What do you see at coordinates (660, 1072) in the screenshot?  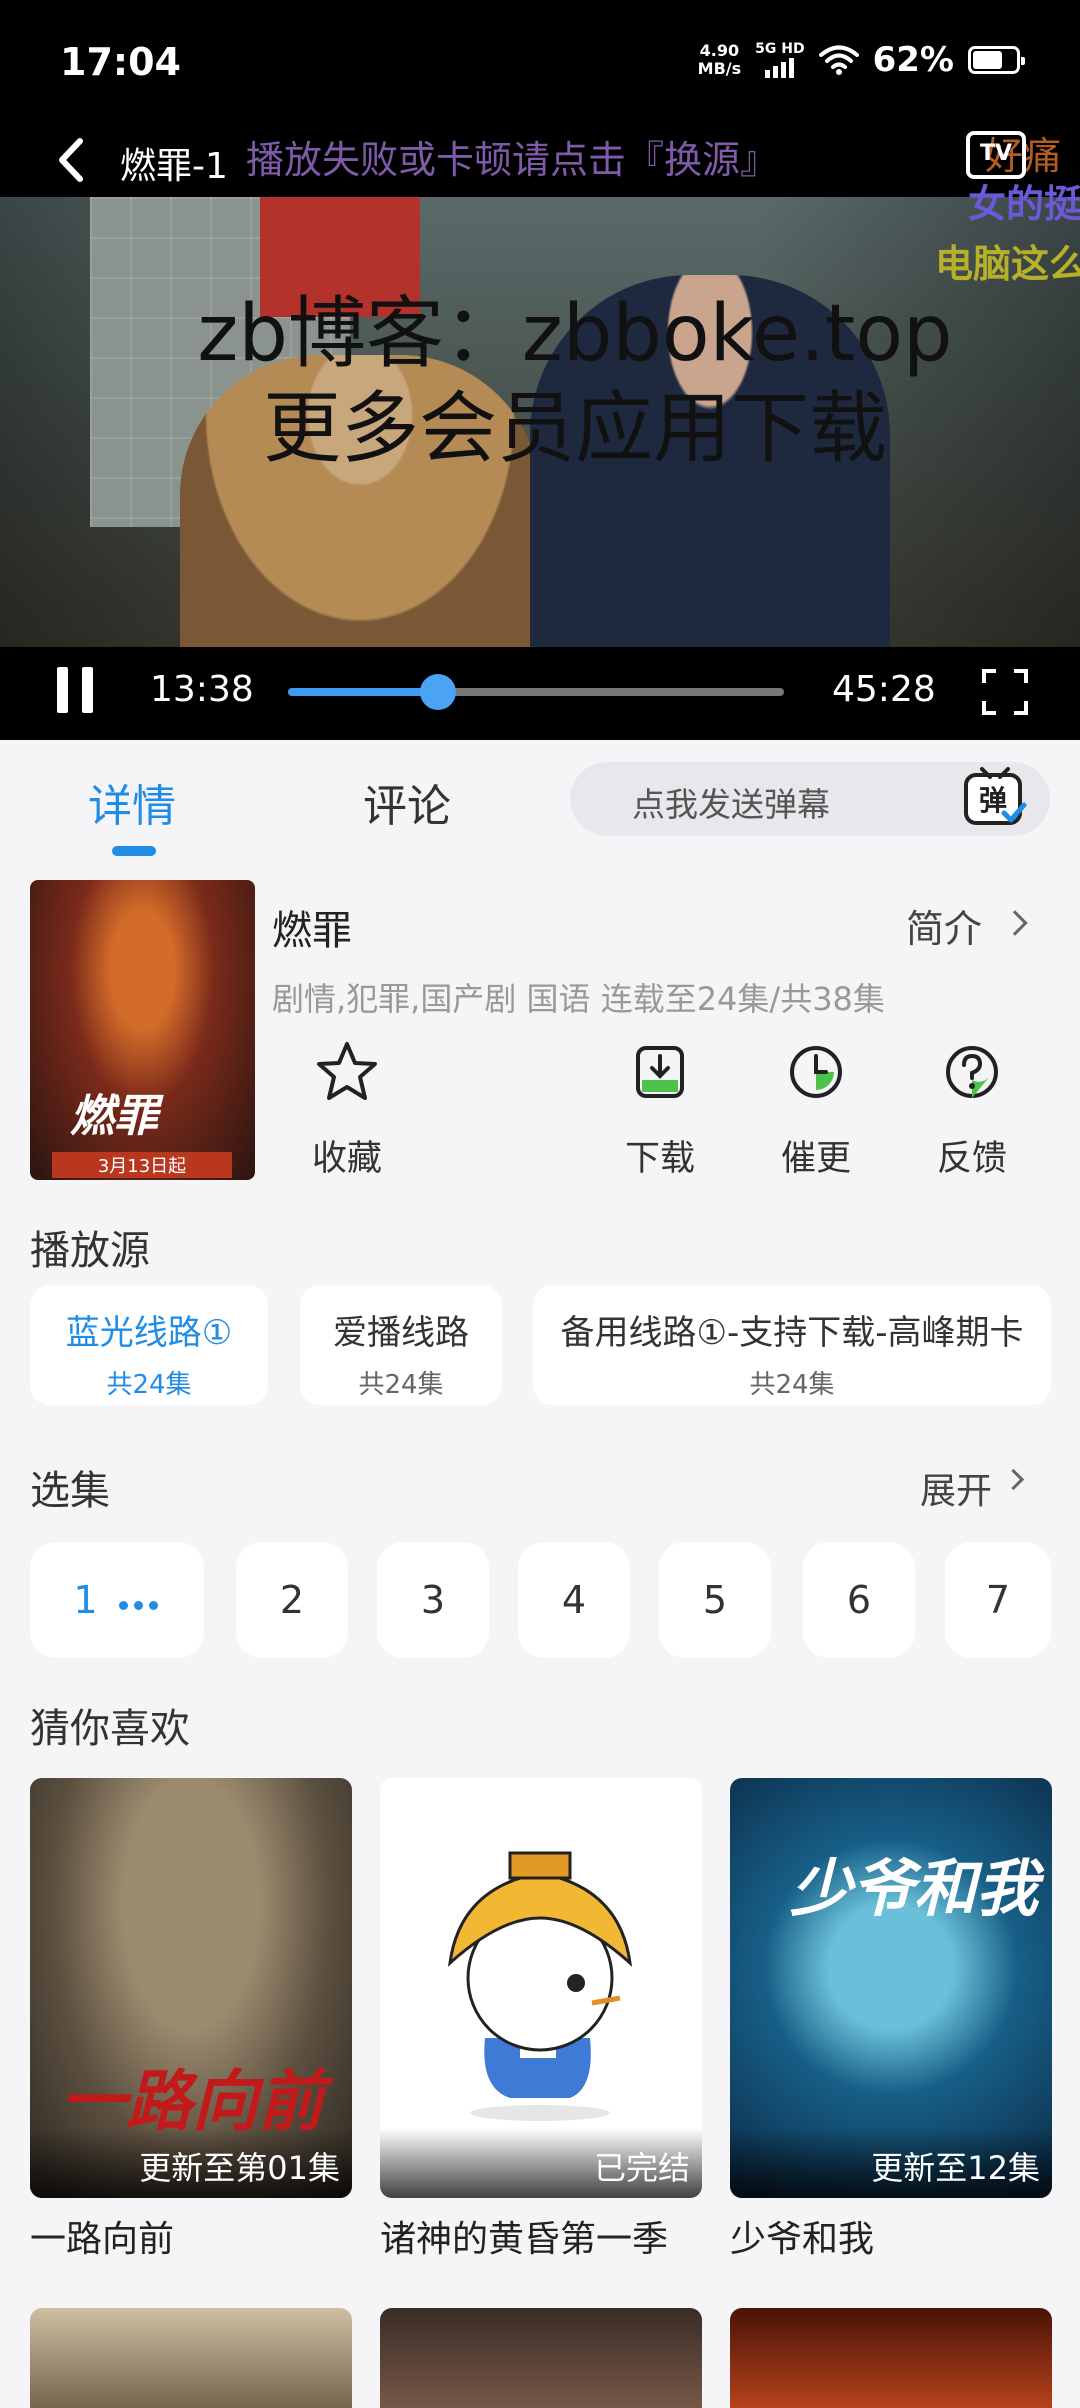 I see `download-icon` at bounding box center [660, 1072].